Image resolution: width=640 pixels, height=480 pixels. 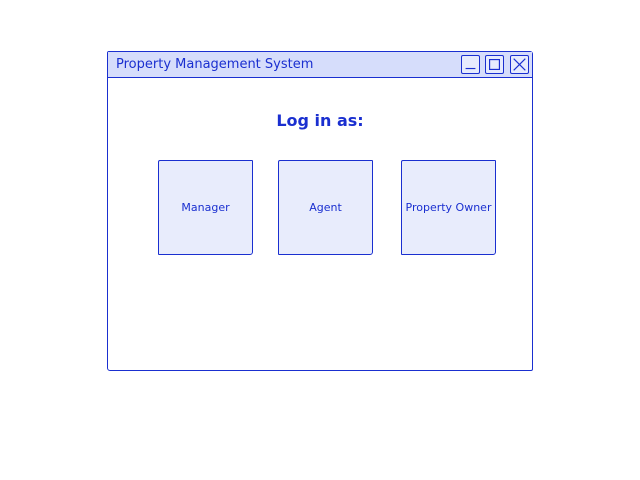 I want to click on manager-login-button: Manager, so click(x=205, y=207).